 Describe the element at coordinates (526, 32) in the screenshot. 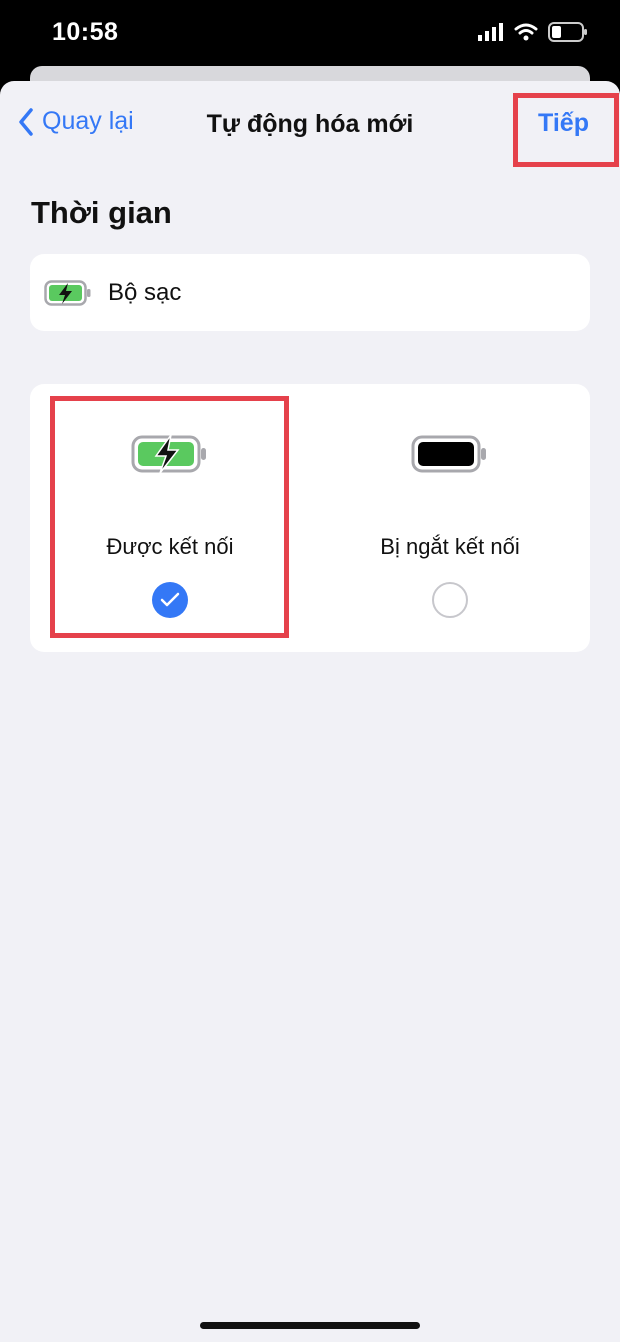

I see `wifi-icon` at that location.